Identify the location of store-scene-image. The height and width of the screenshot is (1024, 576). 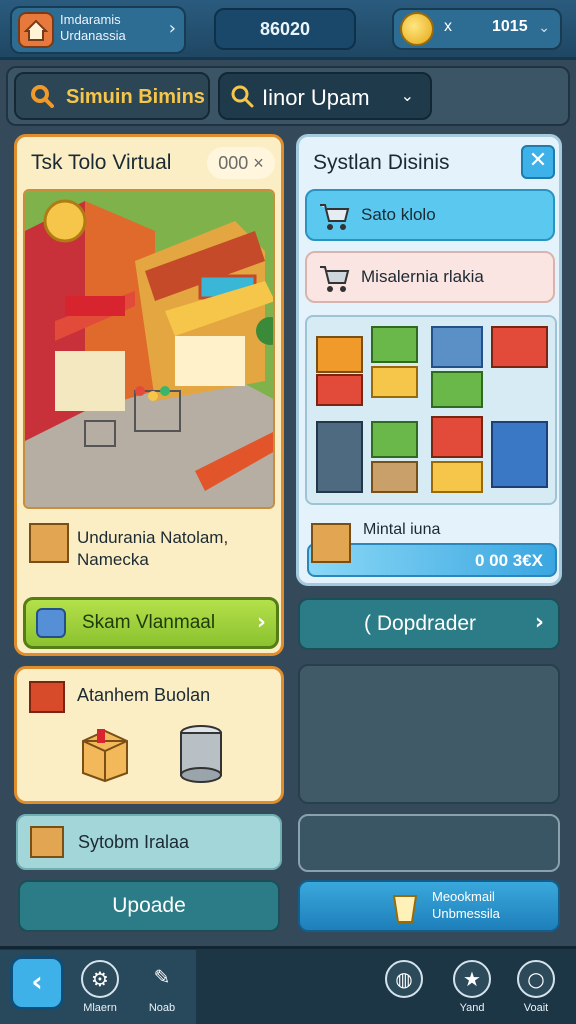
(149, 349).